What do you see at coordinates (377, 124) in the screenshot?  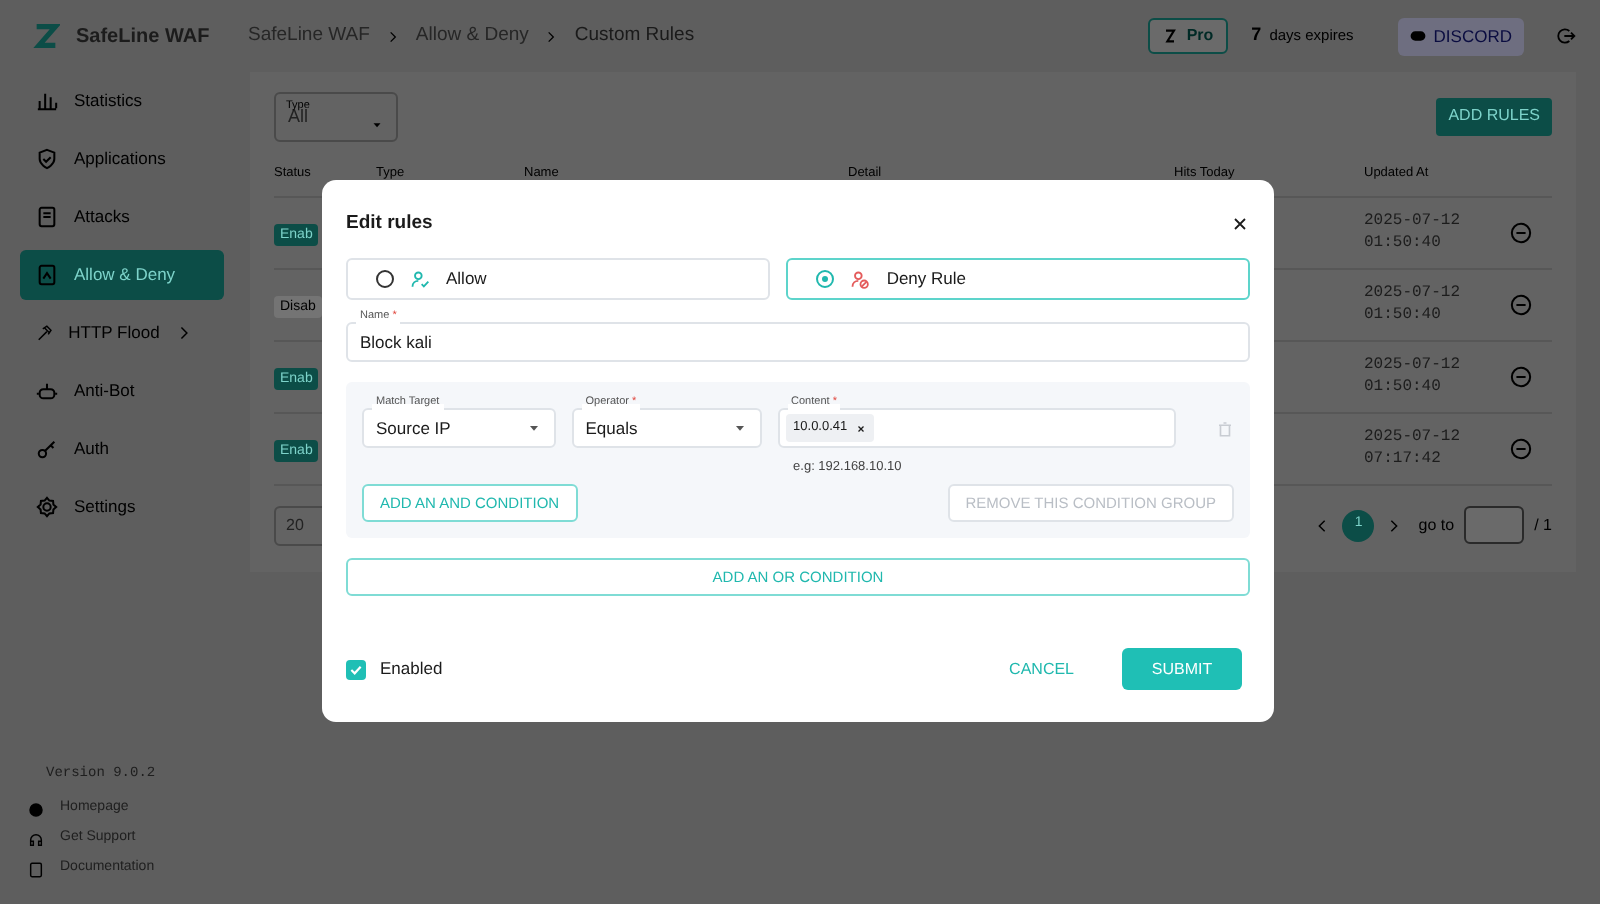 I see `caret-down-icon` at bounding box center [377, 124].